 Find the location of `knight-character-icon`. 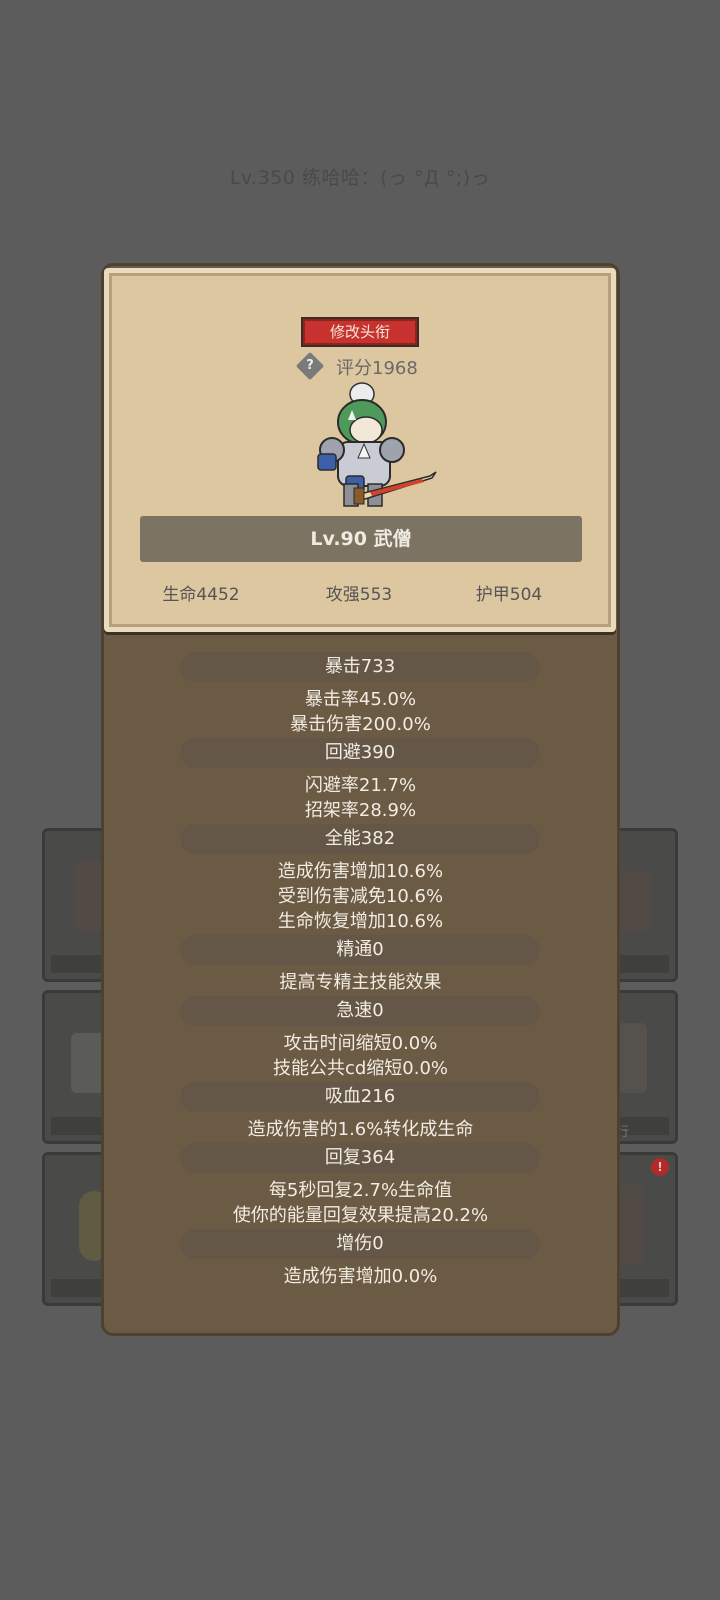

knight-character-icon is located at coordinates (377, 444).